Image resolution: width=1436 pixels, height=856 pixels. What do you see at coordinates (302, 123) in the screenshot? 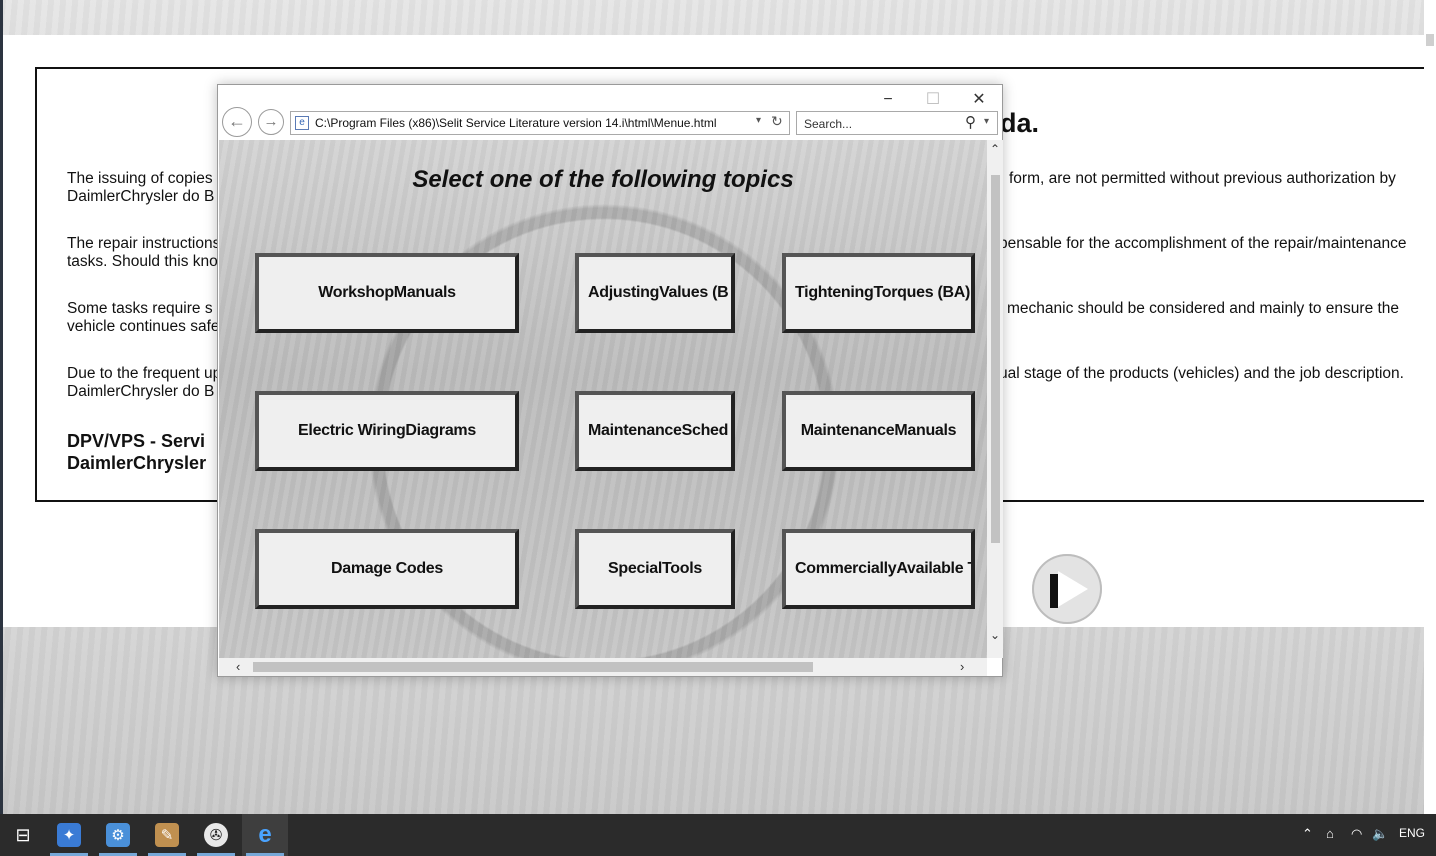
I see `page-icon: e` at bounding box center [302, 123].